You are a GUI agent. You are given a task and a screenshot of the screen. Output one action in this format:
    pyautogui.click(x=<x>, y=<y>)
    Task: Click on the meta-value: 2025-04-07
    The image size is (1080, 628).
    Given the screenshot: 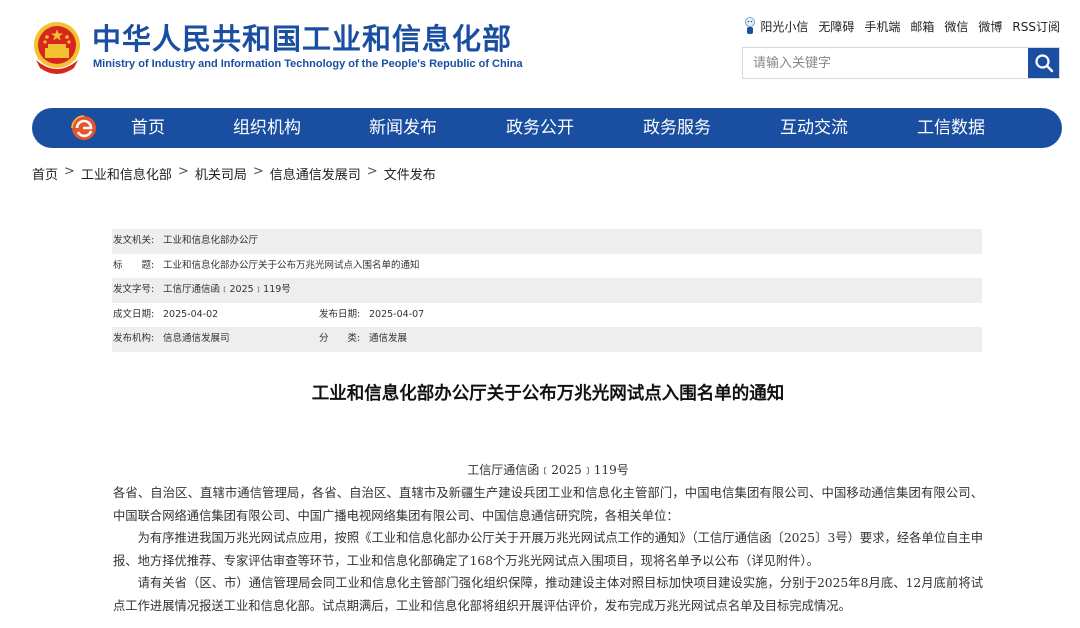 What is the action you would take?
    pyautogui.click(x=397, y=314)
    